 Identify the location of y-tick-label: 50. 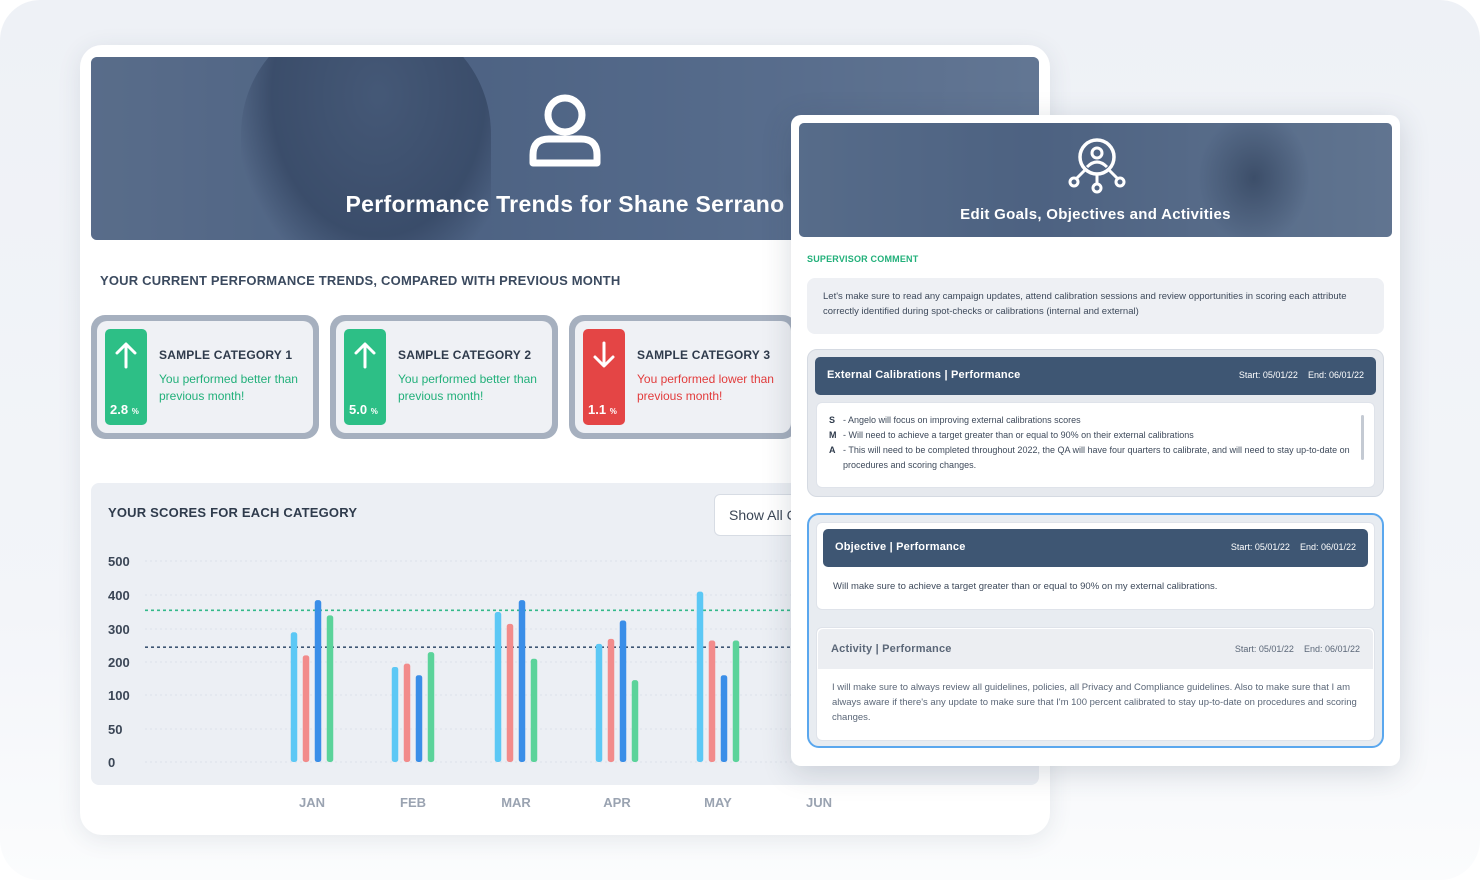
(115, 729).